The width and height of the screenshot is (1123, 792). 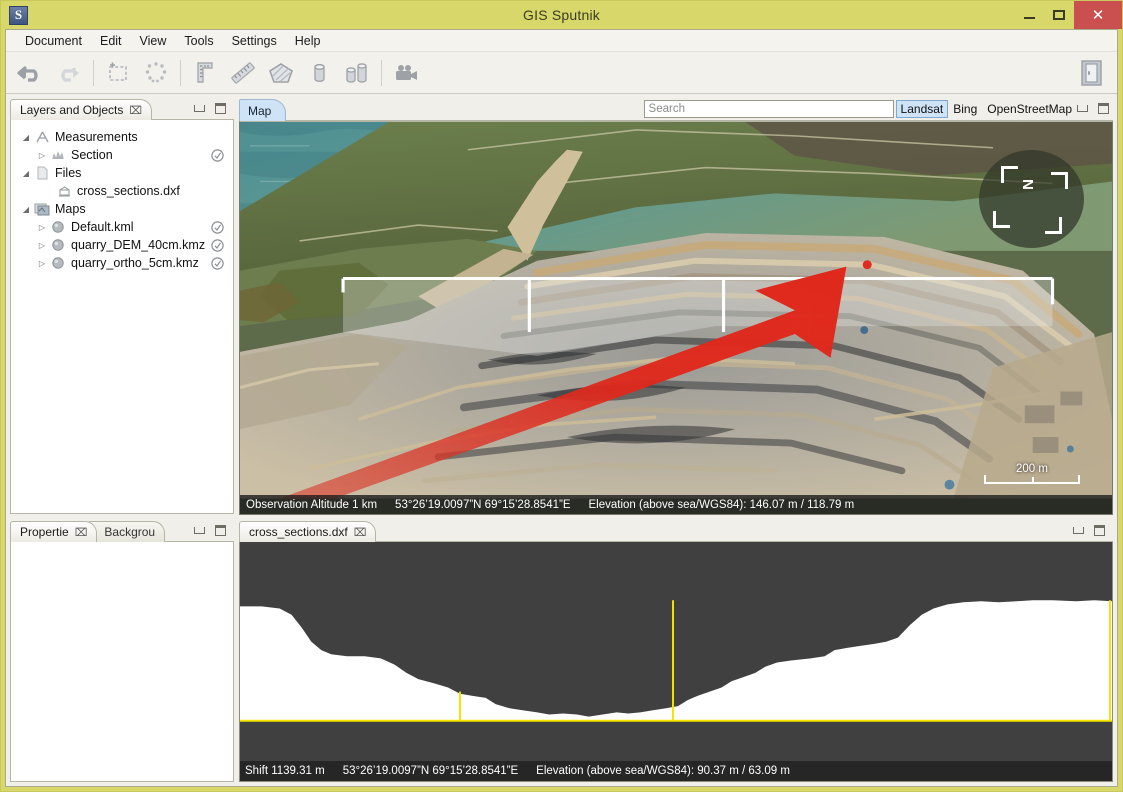 What do you see at coordinates (72, 110) in the screenshot?
I see `tab-label: Layers and Objects` at bounding box center [72, 110].